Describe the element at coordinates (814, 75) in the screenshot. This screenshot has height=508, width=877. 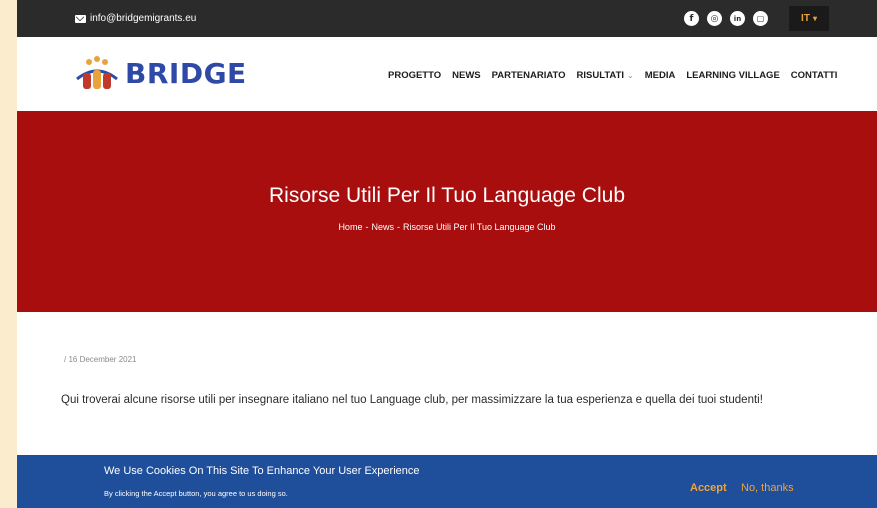
I see `nav-item-contatti: CONTATTI` at that location.